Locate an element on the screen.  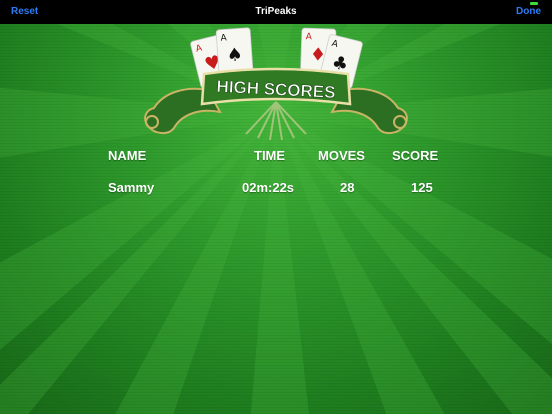
high-scores-banner: A ♥ A ♠ A ♦ A ♣ HIGH SCORES is located at coordinates (276, 84).